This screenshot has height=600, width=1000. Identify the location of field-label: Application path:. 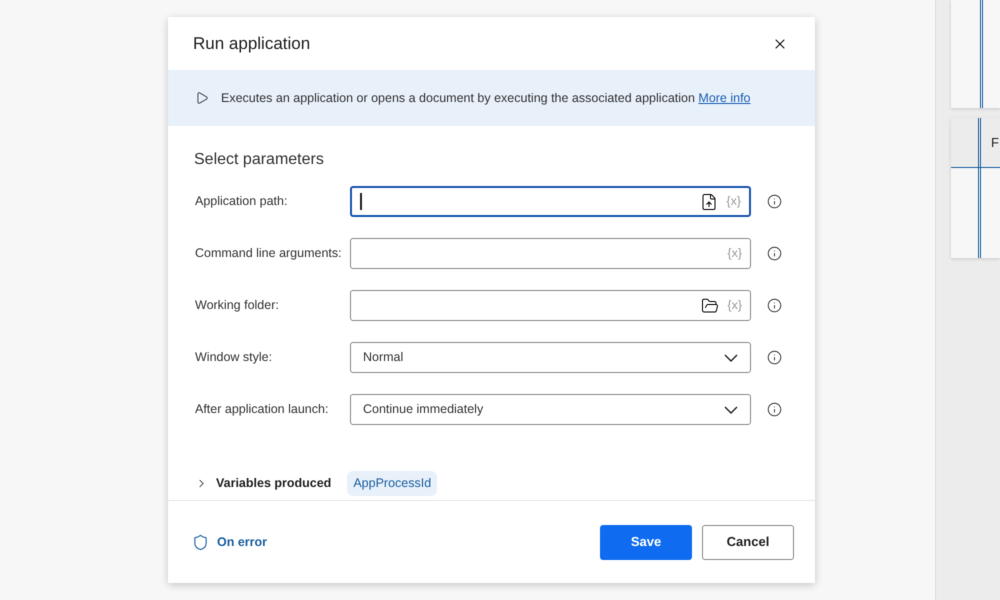
(241, 201).